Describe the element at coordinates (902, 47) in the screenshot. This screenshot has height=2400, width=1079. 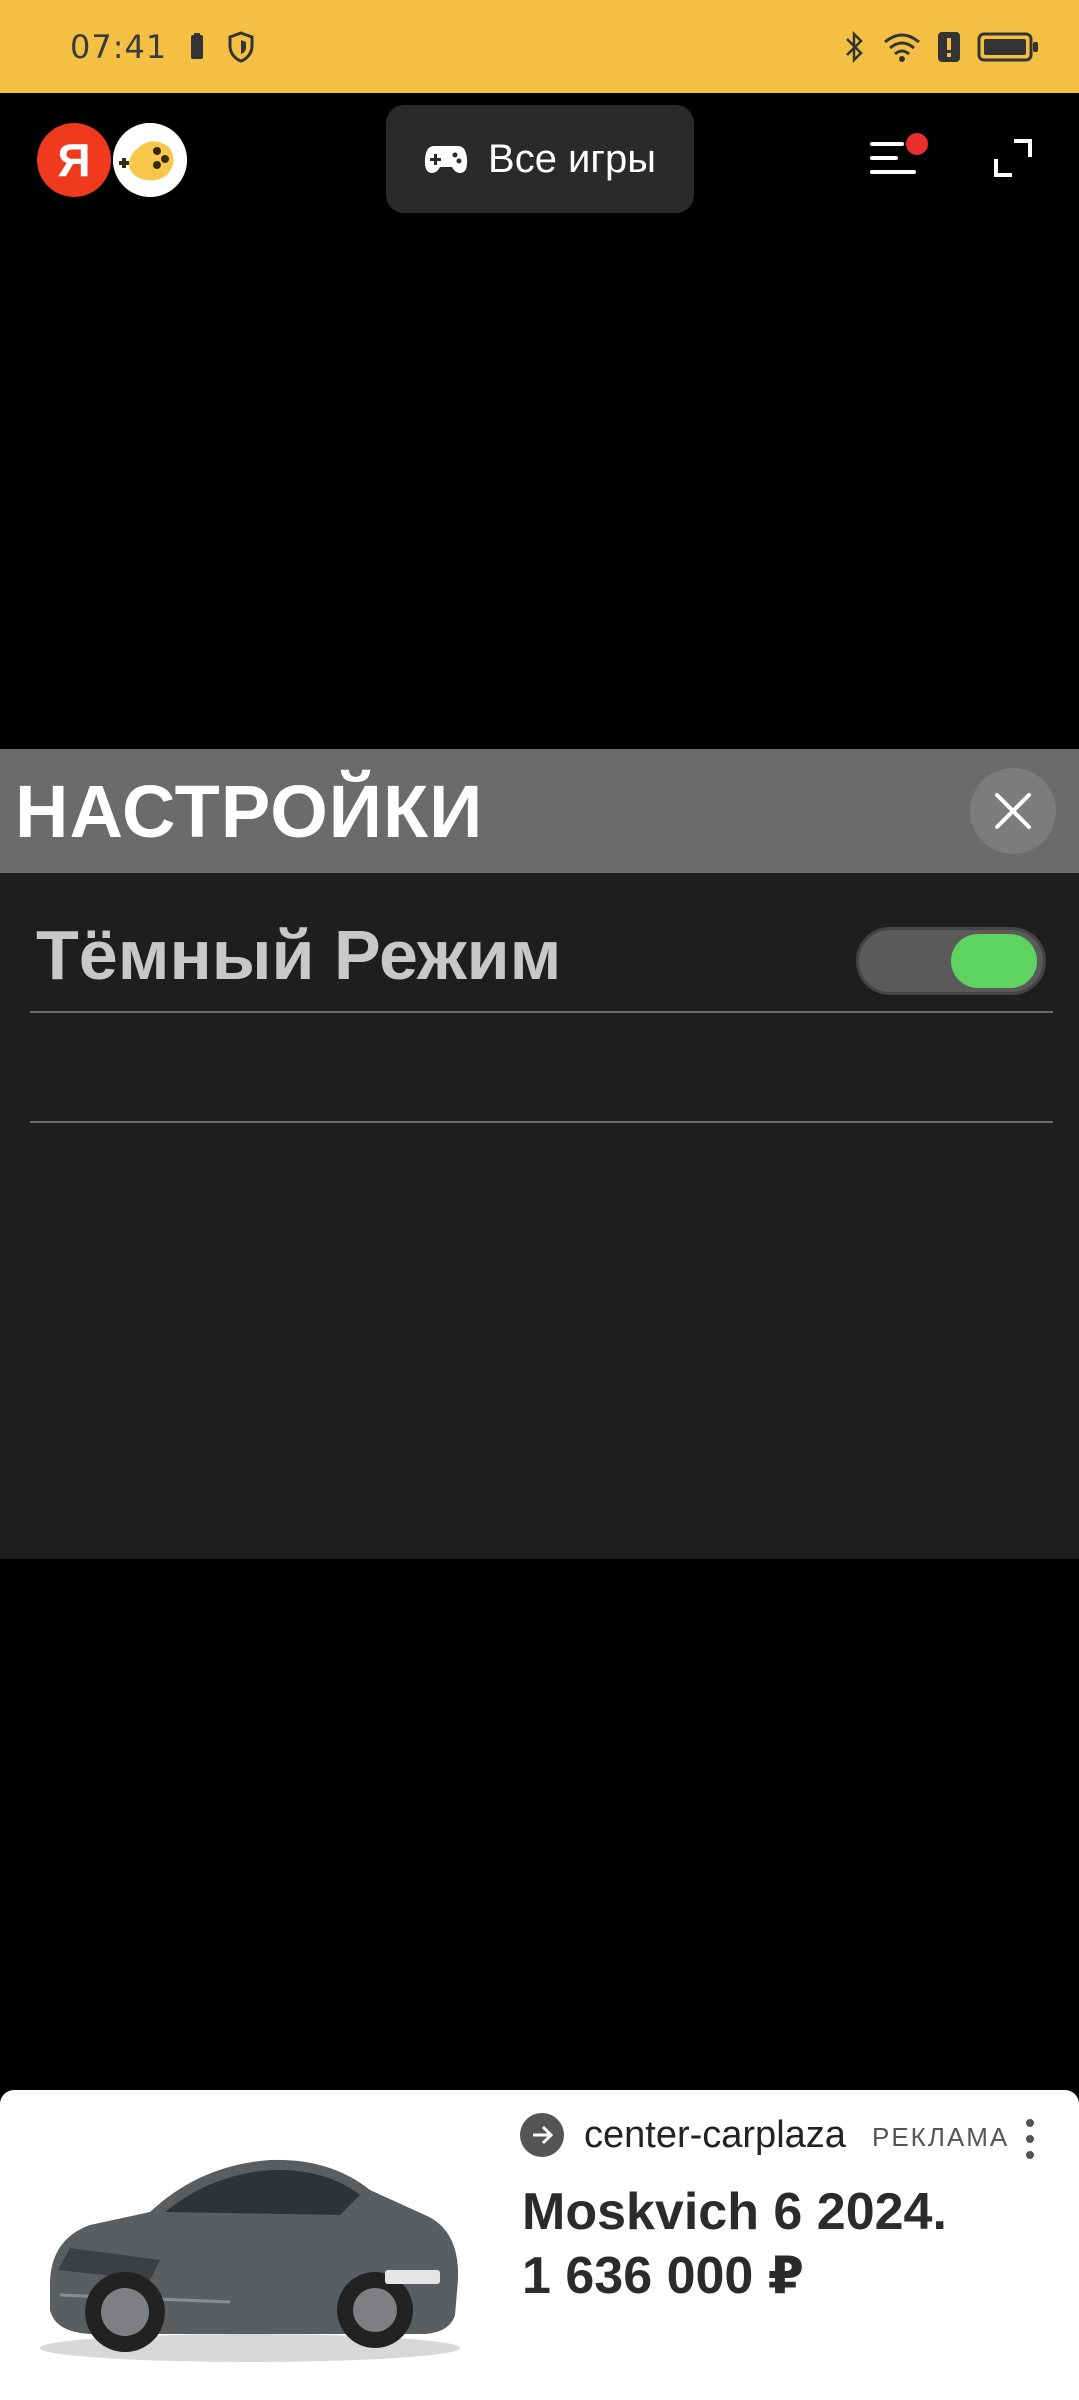
I see `wifi-icon` at that location.